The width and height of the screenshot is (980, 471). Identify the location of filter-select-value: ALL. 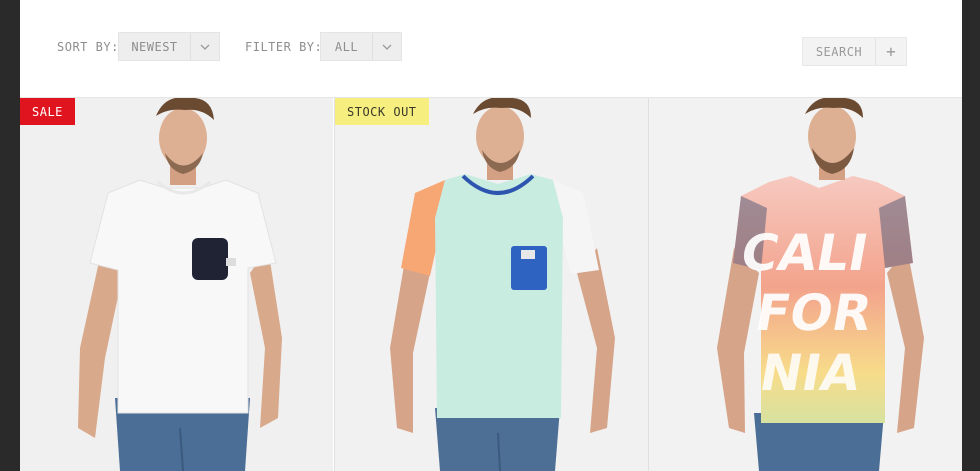
(346, 46).